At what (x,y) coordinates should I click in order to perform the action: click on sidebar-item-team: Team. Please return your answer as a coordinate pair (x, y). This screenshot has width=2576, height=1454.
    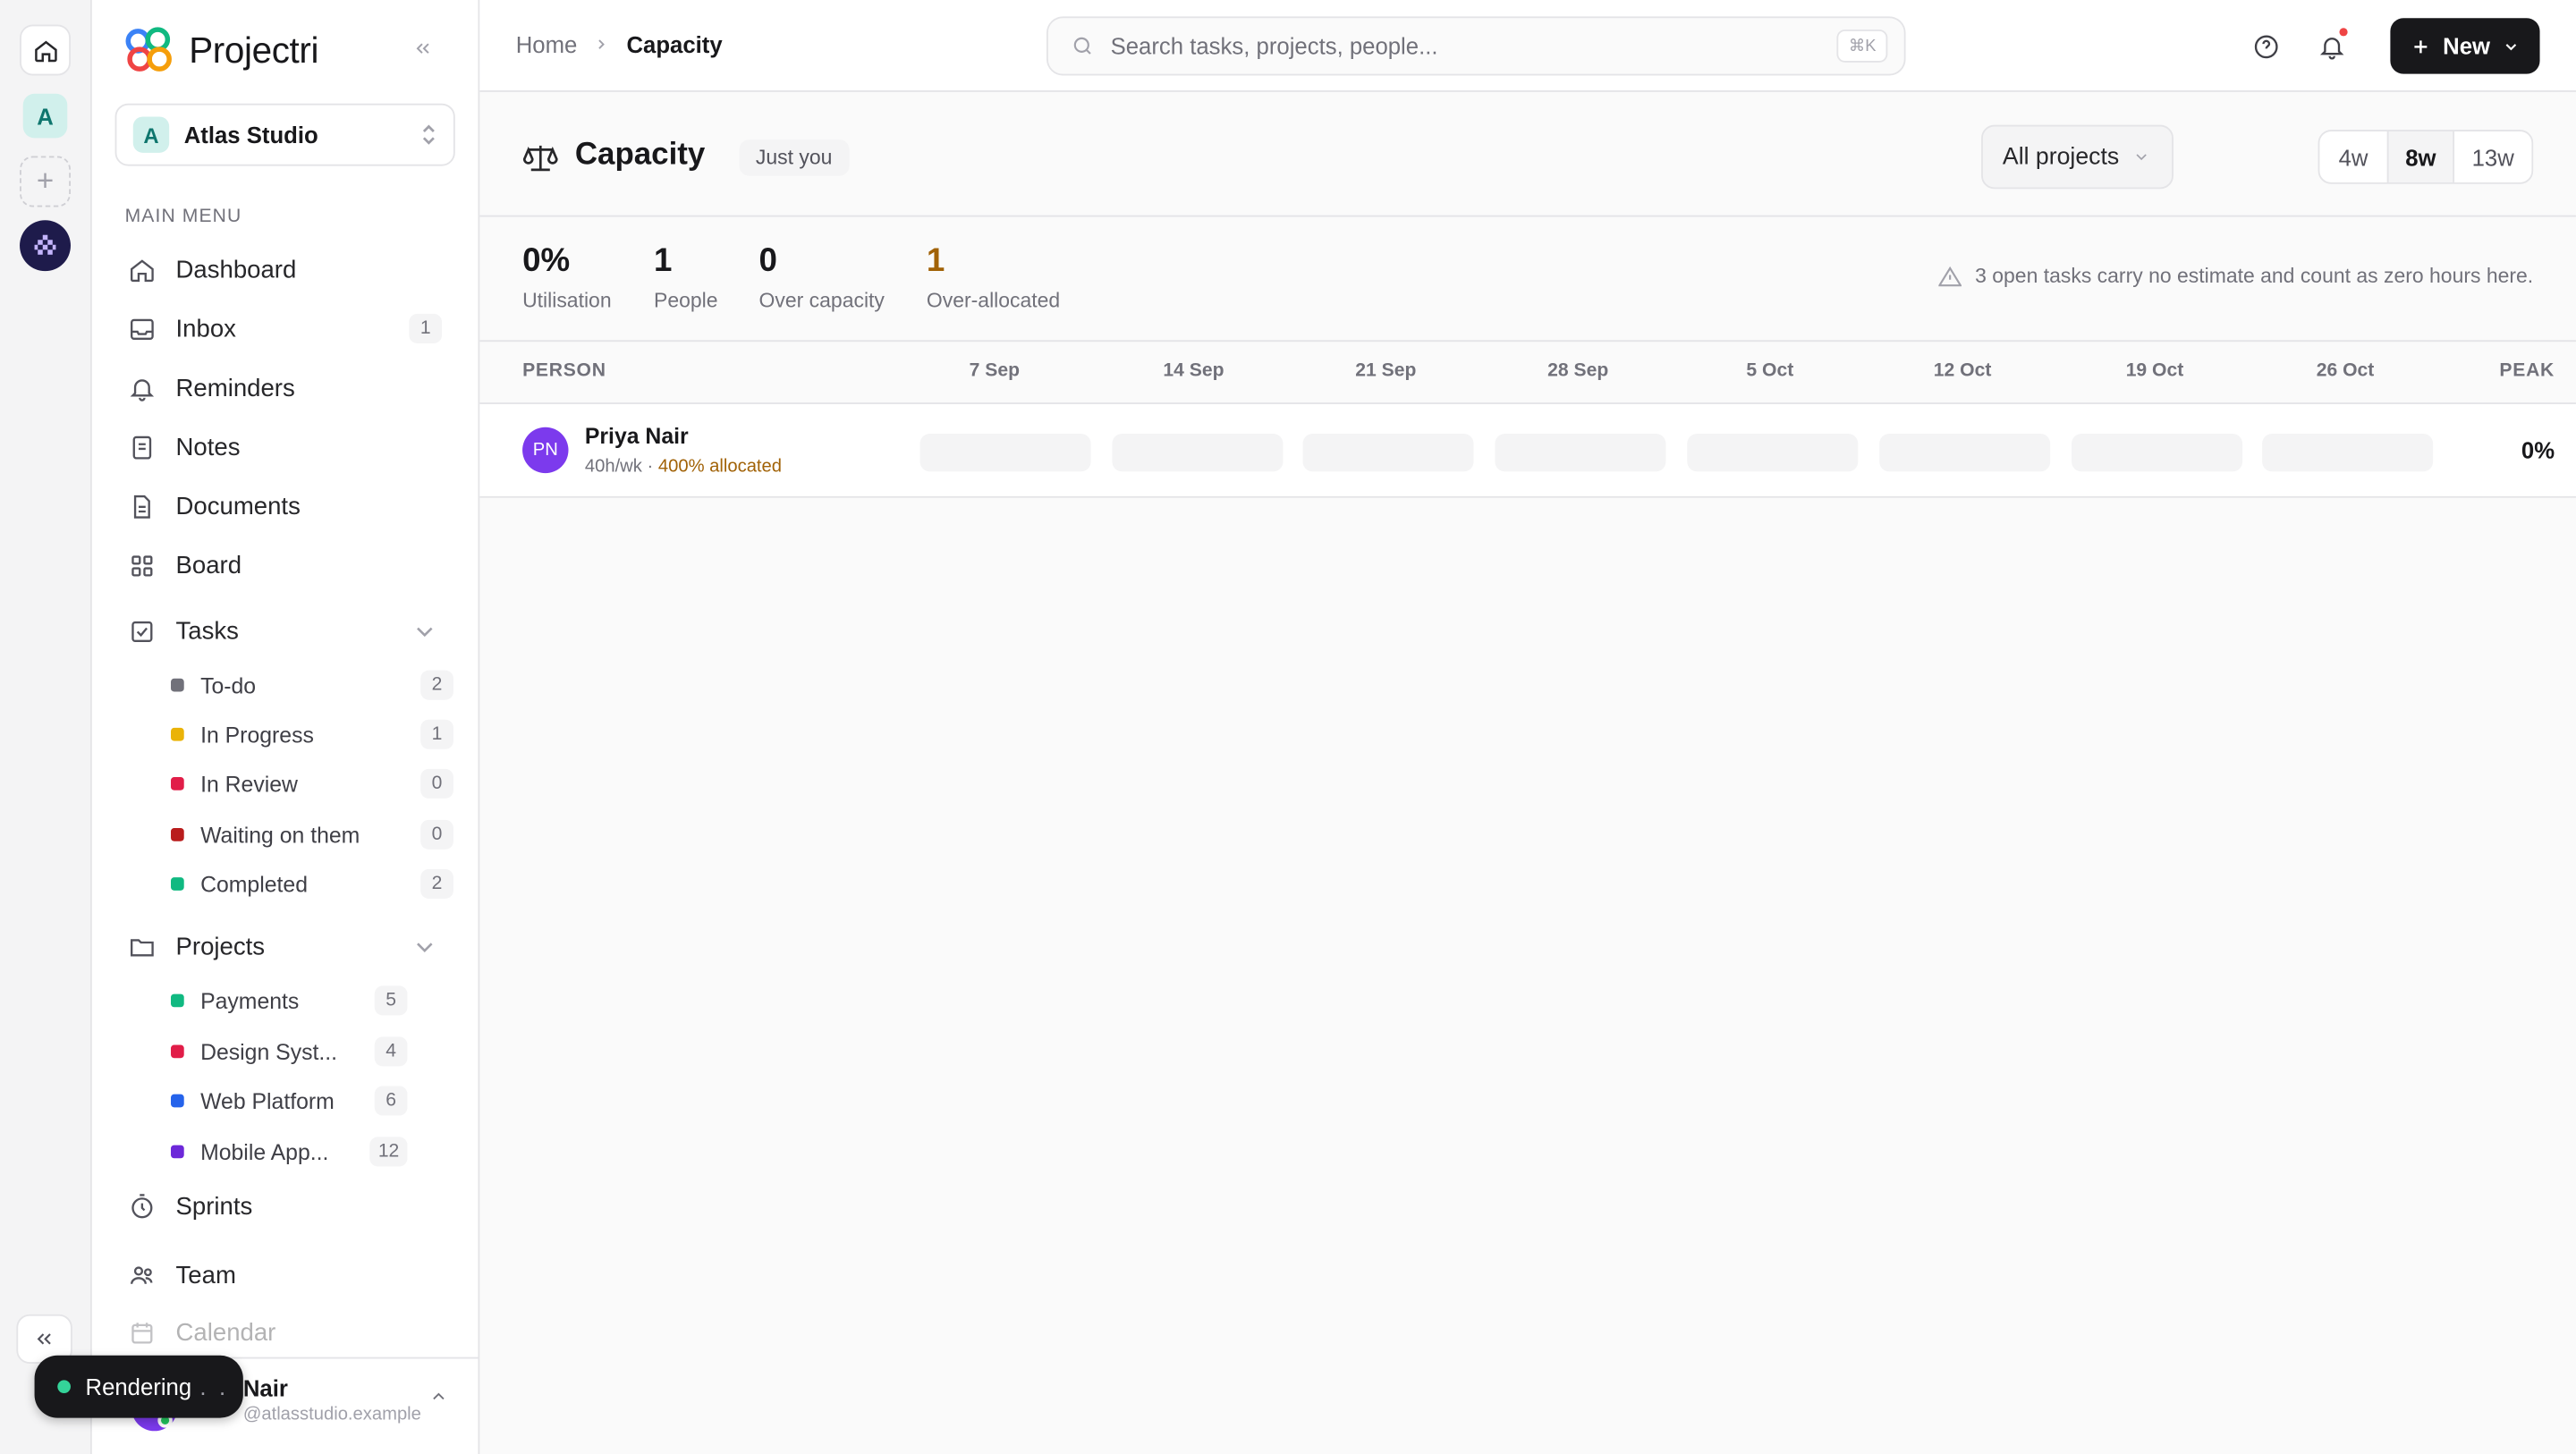
    Looking at the image, I should click on (285, 1275).